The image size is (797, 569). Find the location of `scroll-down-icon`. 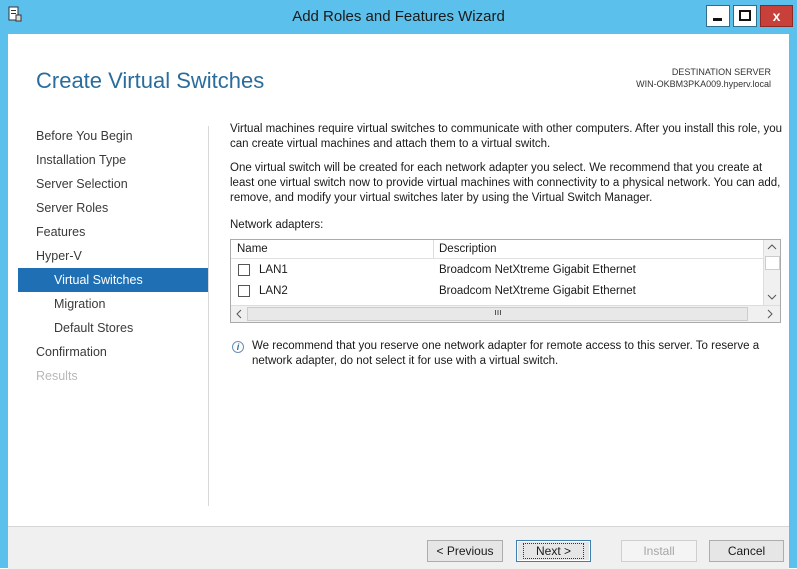

scroll-down-icon is located at coordinates (772, 297).